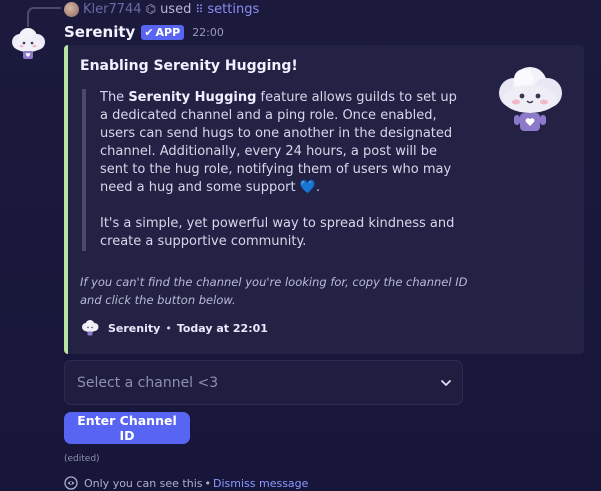  Describe the element at coordinates (446, 382) in the screenshot. I see `chevron-down-icon` at that location.